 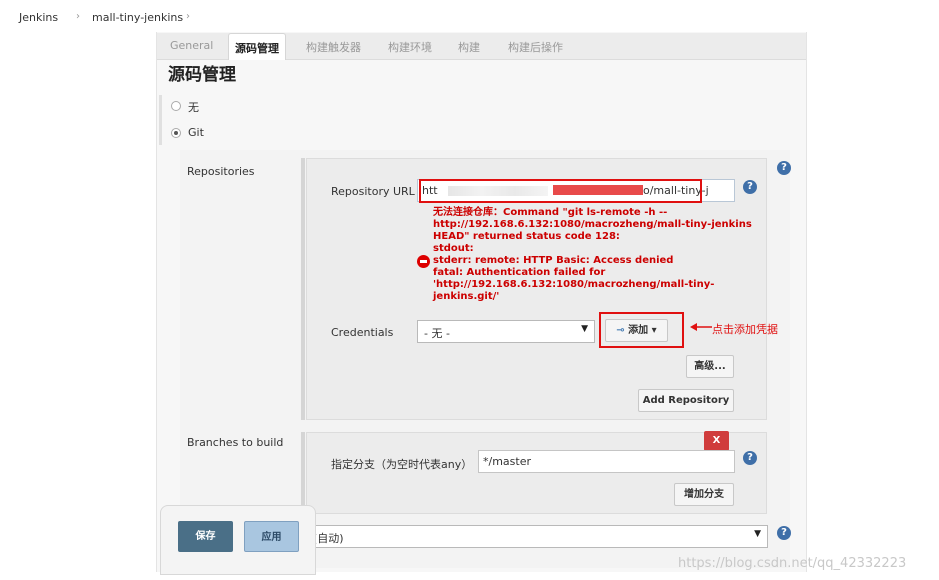 I want to click on repositories-label: Repositories, so click(x=221, y=171).